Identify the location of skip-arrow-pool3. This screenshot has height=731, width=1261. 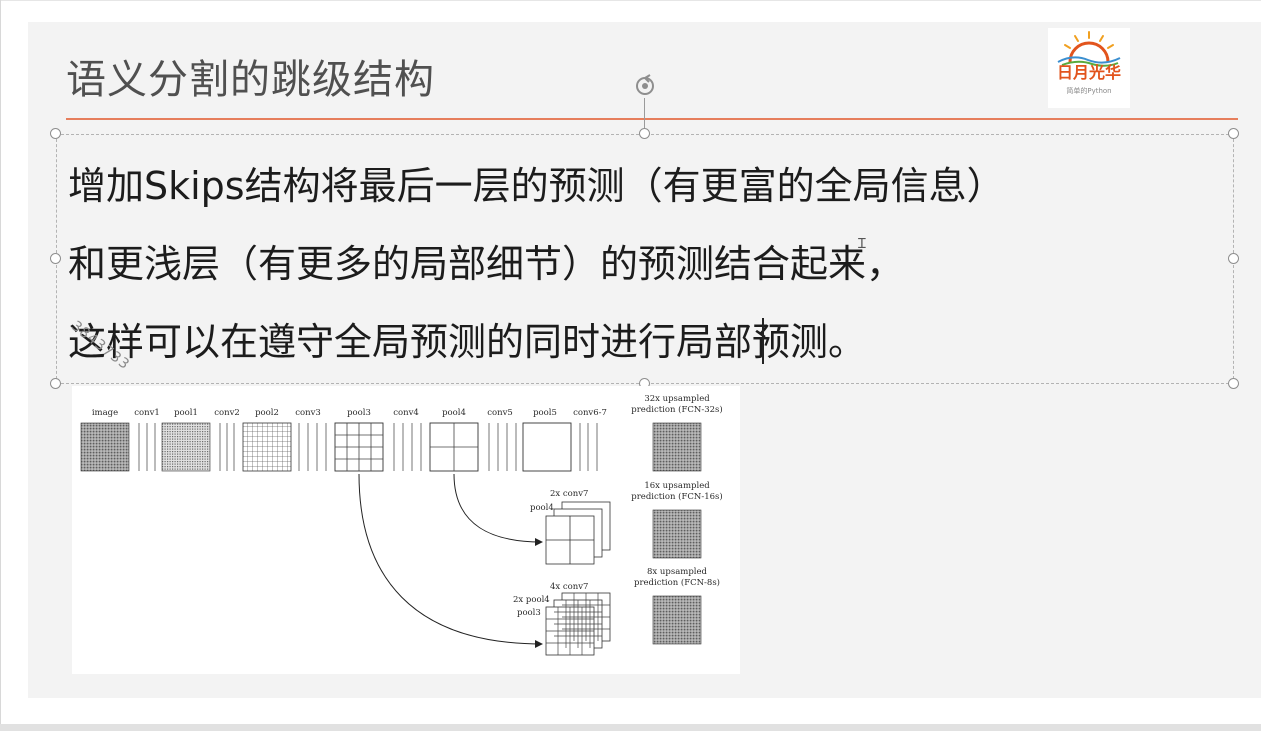
(450, 560).